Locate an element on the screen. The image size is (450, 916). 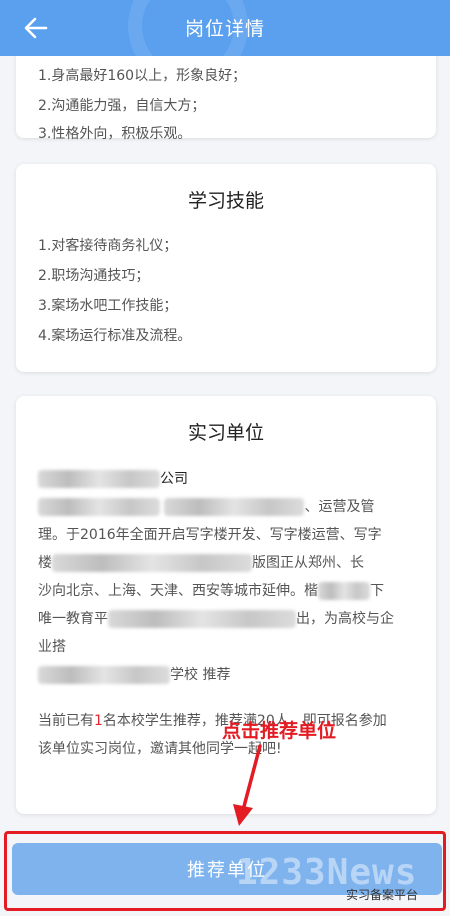
desc-text: 出，为高校与企 is located at coordinates (345, 619).